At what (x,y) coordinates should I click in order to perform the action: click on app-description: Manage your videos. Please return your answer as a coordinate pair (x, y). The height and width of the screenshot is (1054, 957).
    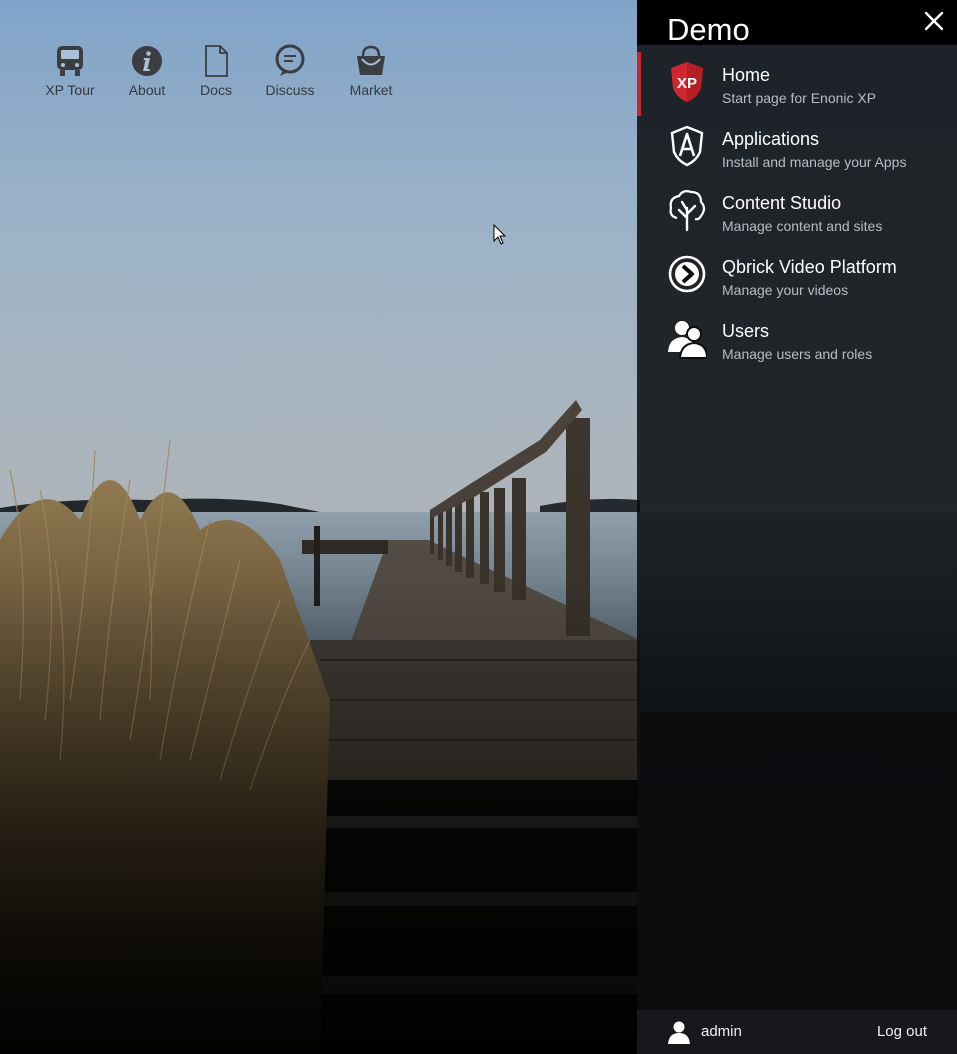
    Looking at the image, I should click on (785, 290).